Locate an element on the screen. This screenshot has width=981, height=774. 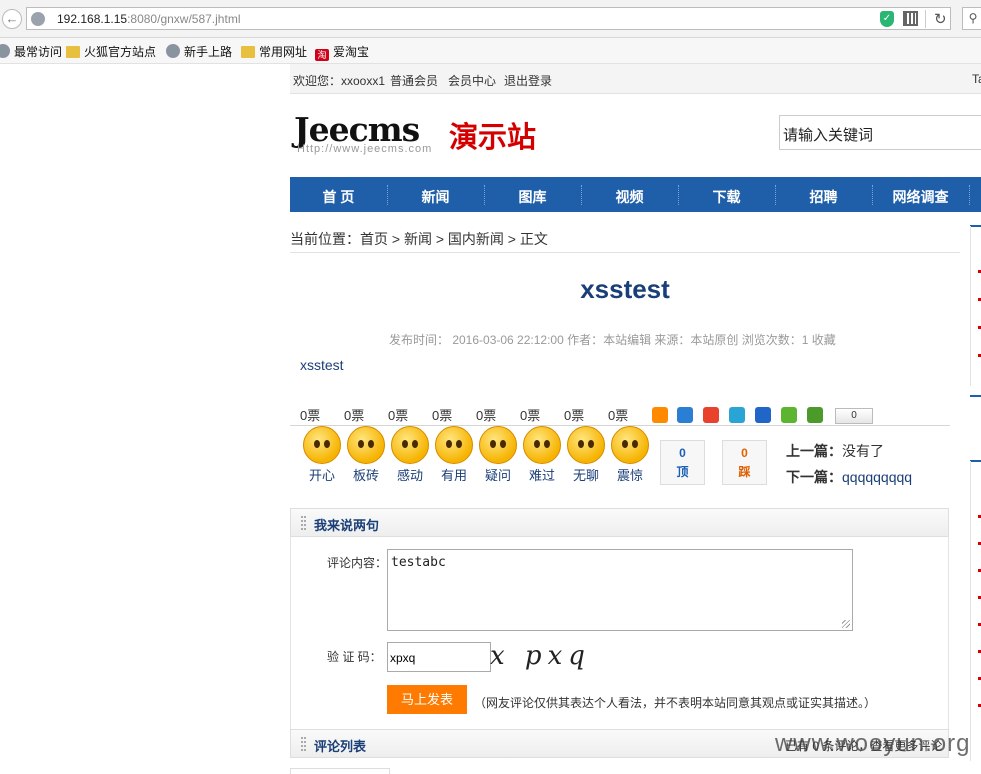
nav-jobs: 招聘 is located at coordinates (823, 197).